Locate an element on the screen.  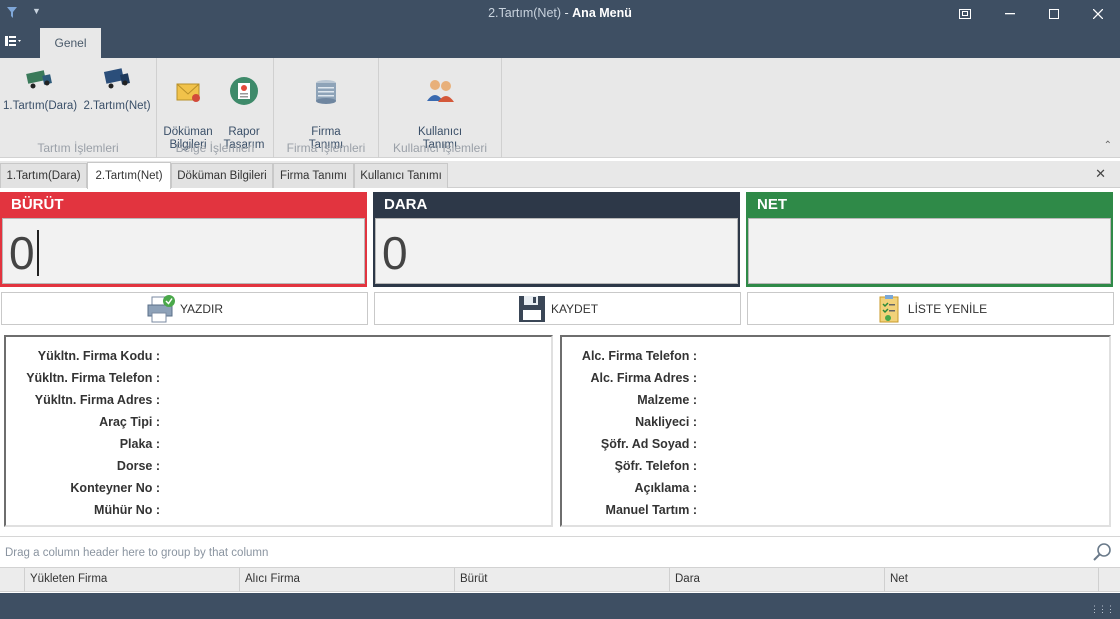
info-label: Plaka : is located at coordinates (139, 444).